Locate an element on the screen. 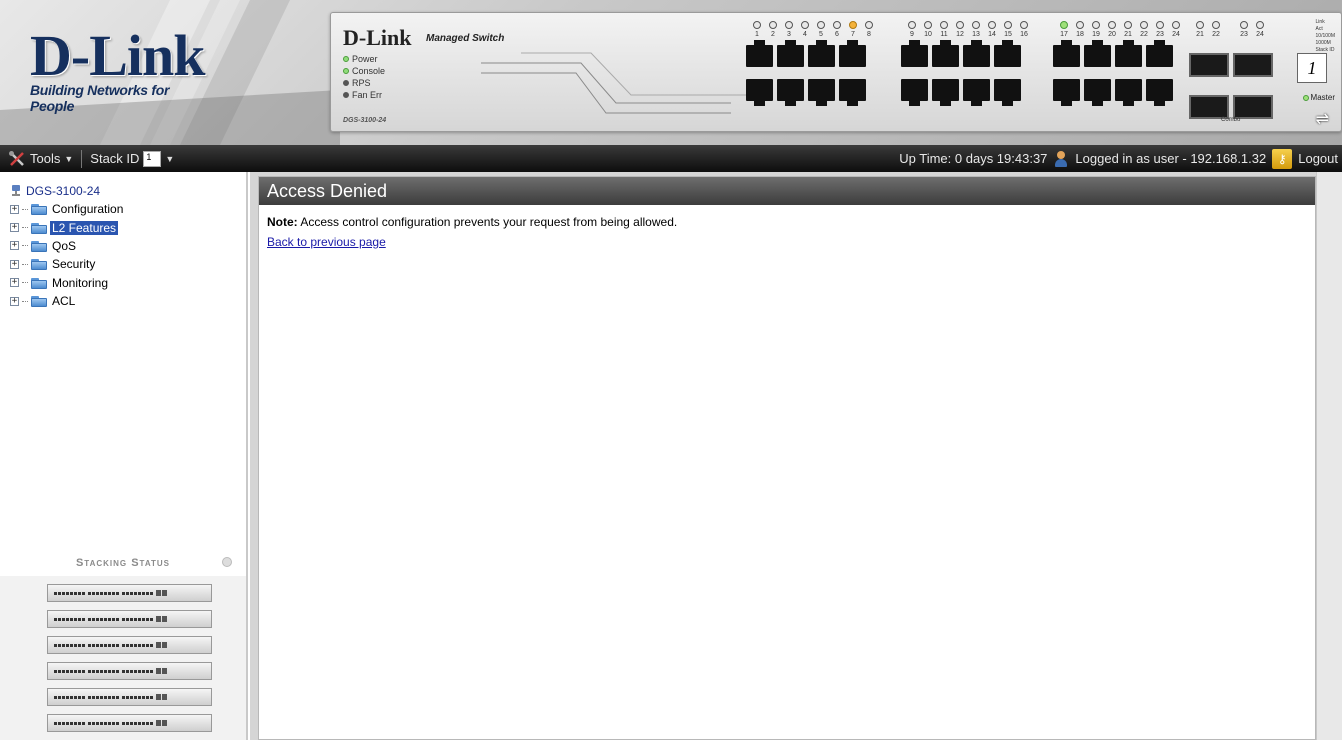  sidebar-item-acl: + ACL is located at coordinates (67, 301).